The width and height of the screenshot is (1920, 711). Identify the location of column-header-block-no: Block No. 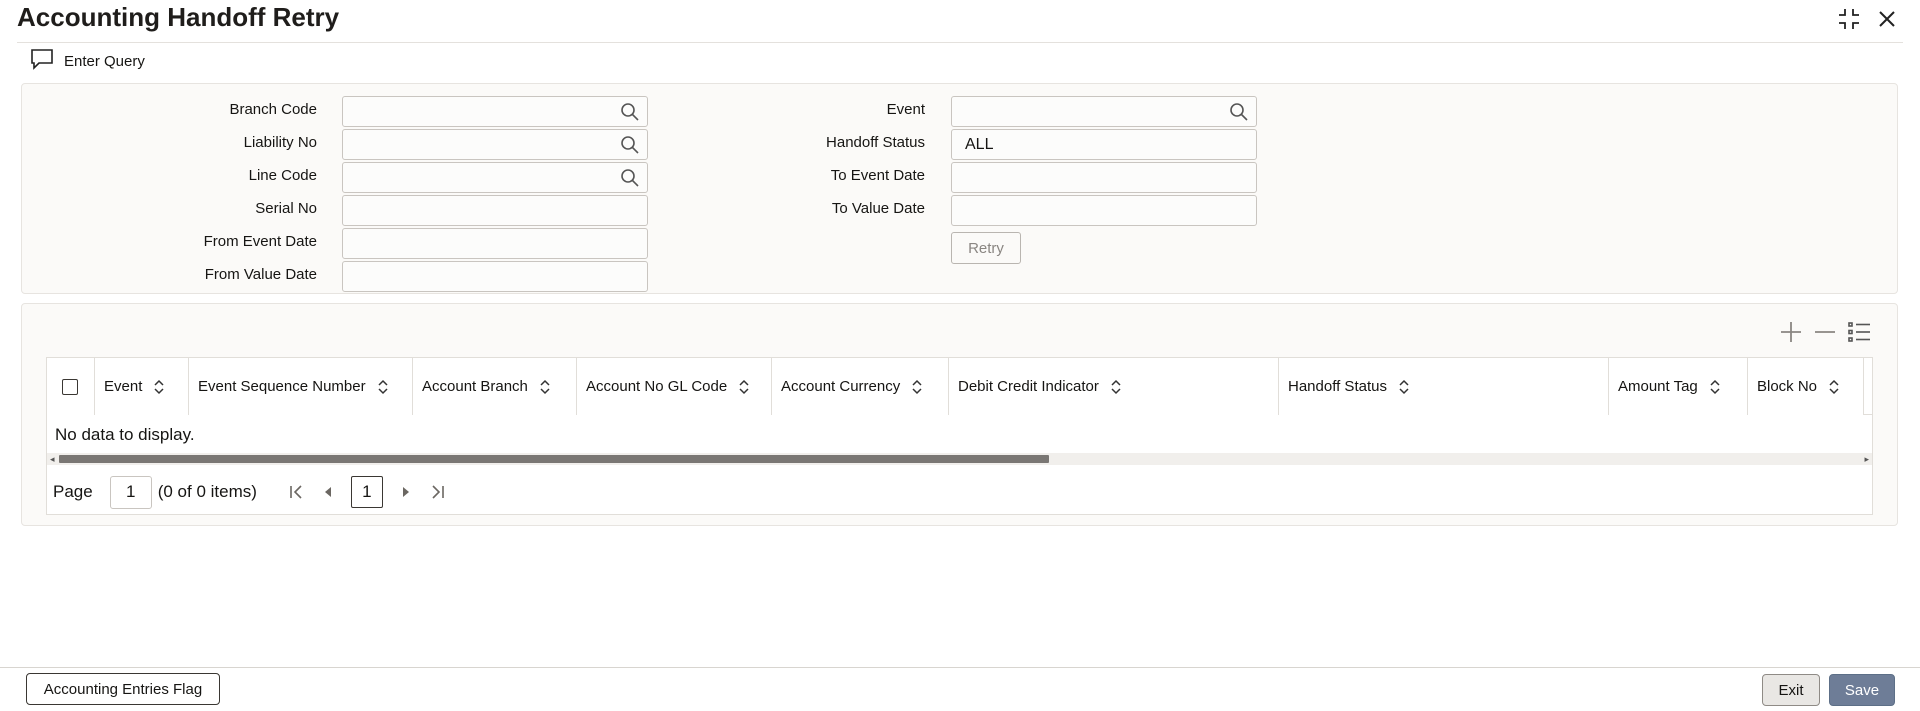
(1806, 386).